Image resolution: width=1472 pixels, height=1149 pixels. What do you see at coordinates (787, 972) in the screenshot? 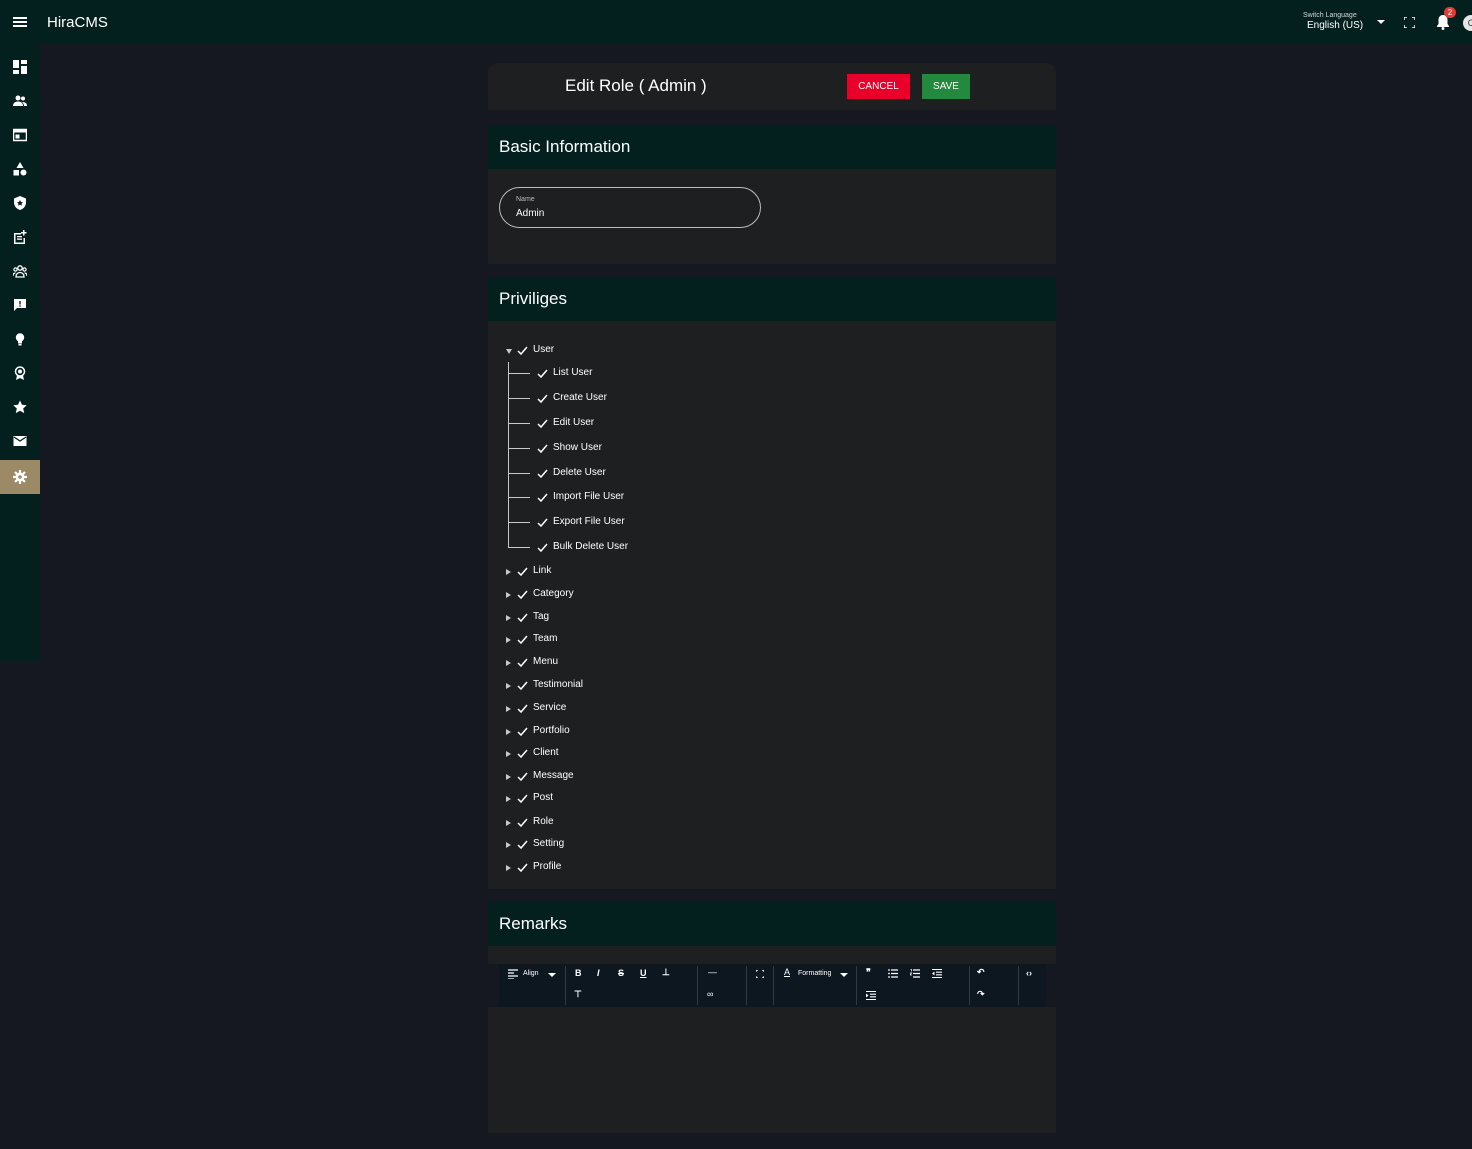
I see `font-color-icon: A` at bounding box center [787, 972].